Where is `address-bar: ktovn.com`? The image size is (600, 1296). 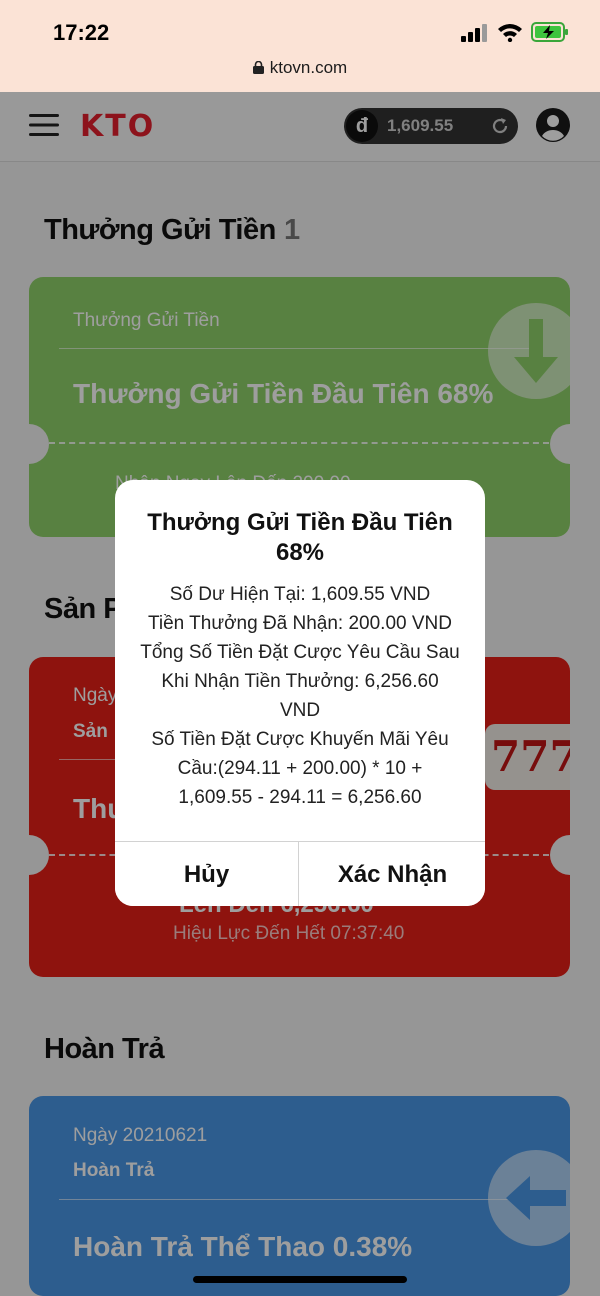
address-bar: ktovn.com is located at coordinates (300, 68).